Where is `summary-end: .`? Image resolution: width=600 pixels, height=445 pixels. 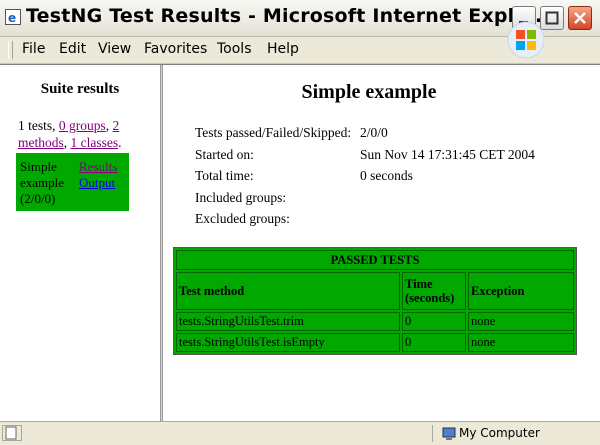
summary-end: . is located at coordinates (120, 142).